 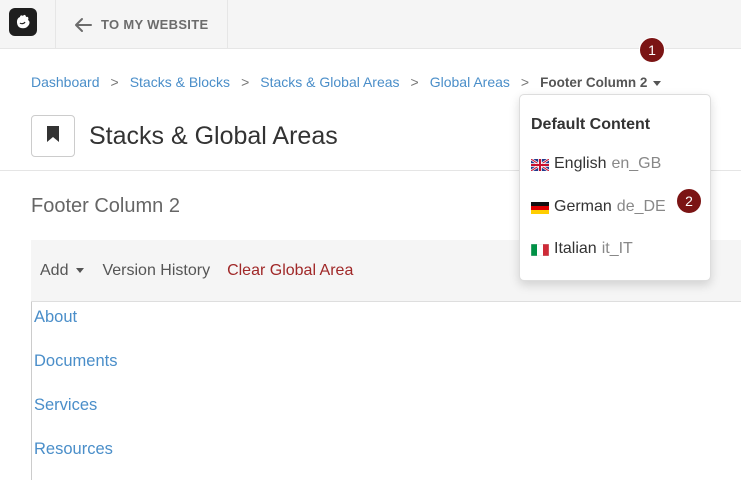 I want to click on clear-global-area-button: Clear Global Area, so click(x=290, y=271).